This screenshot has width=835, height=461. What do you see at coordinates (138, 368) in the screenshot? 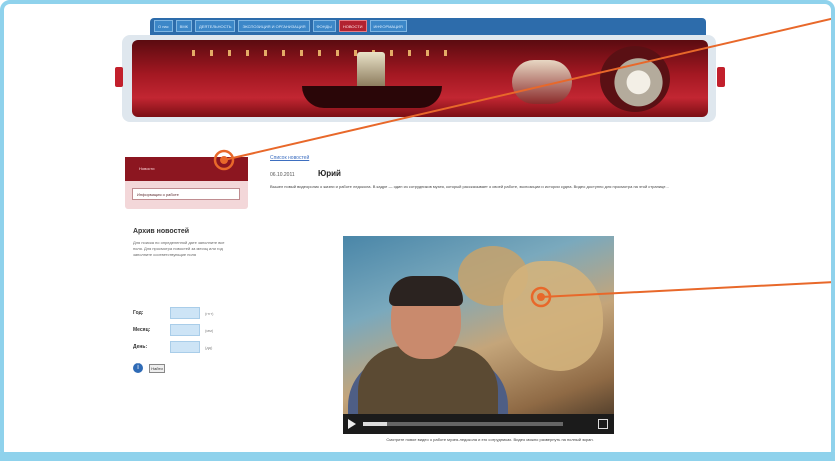
I see `info-icon: i` at bounding box center [138, 368].